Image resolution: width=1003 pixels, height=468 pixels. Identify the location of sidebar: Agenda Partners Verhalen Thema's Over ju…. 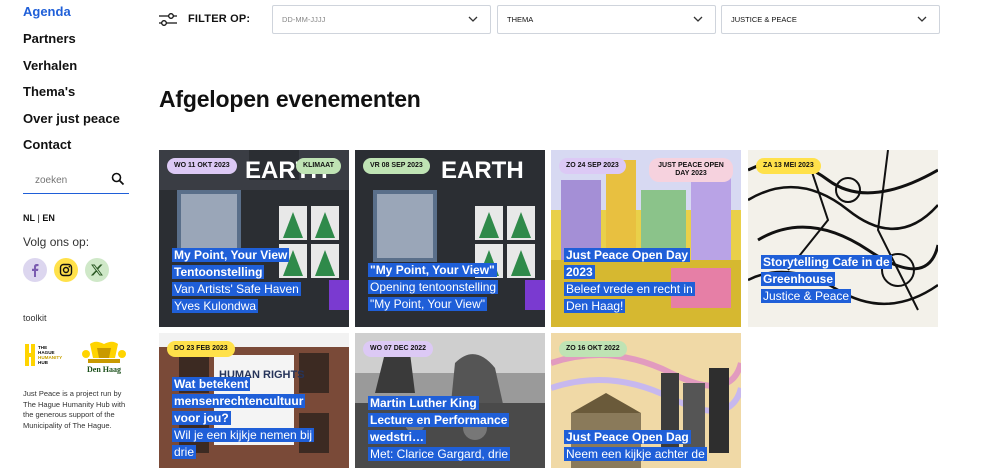
(70, 234).